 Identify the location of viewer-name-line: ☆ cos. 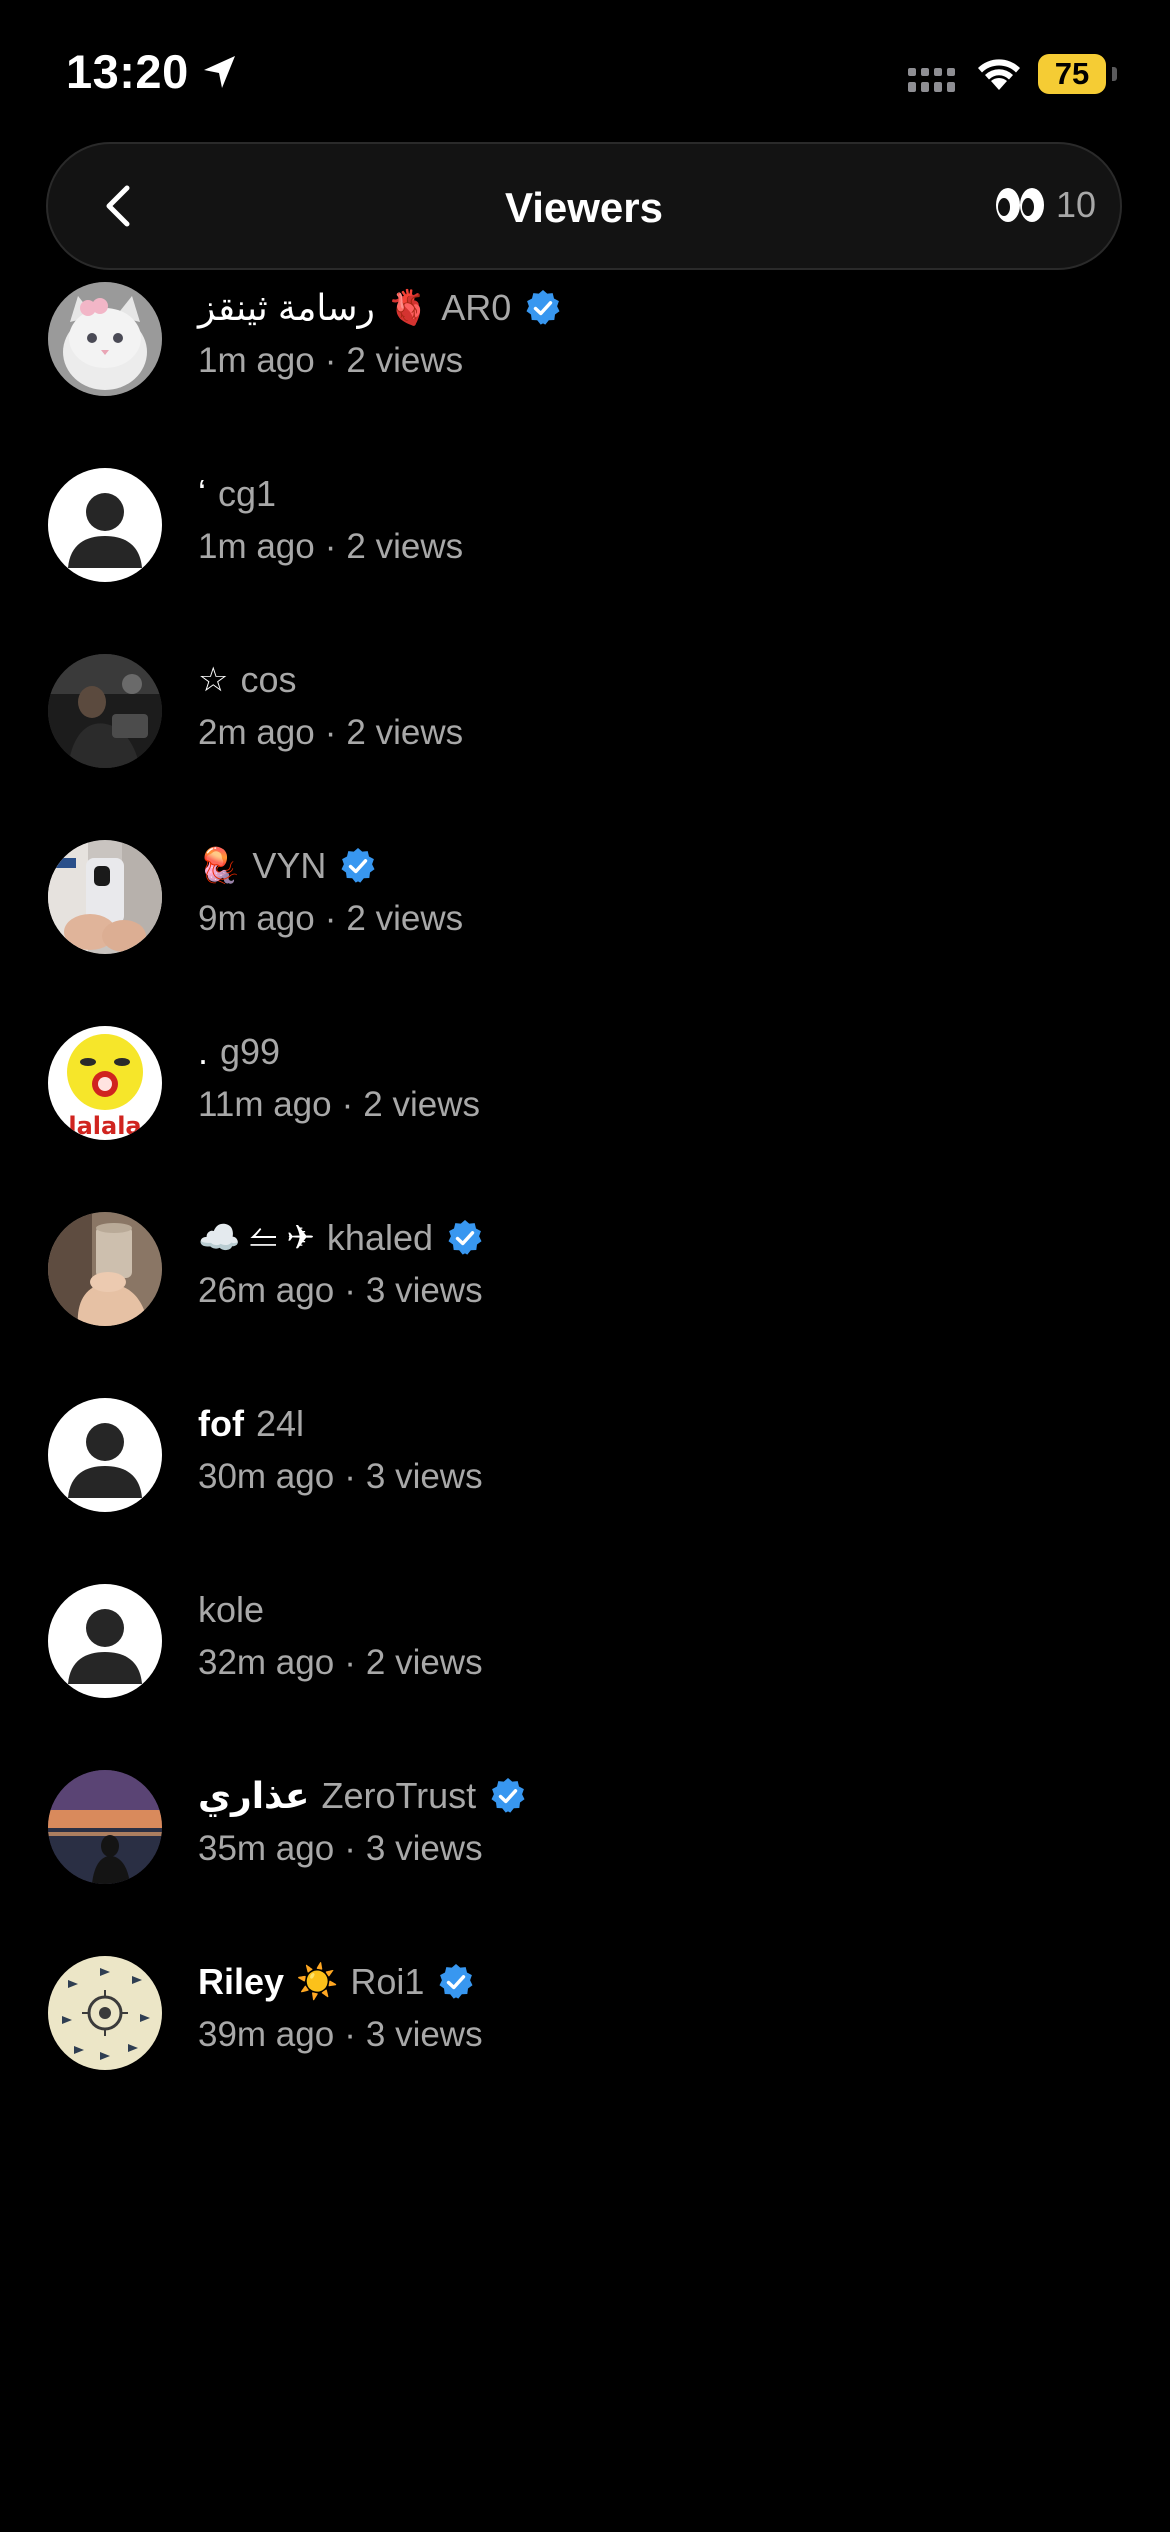
(664, 680).